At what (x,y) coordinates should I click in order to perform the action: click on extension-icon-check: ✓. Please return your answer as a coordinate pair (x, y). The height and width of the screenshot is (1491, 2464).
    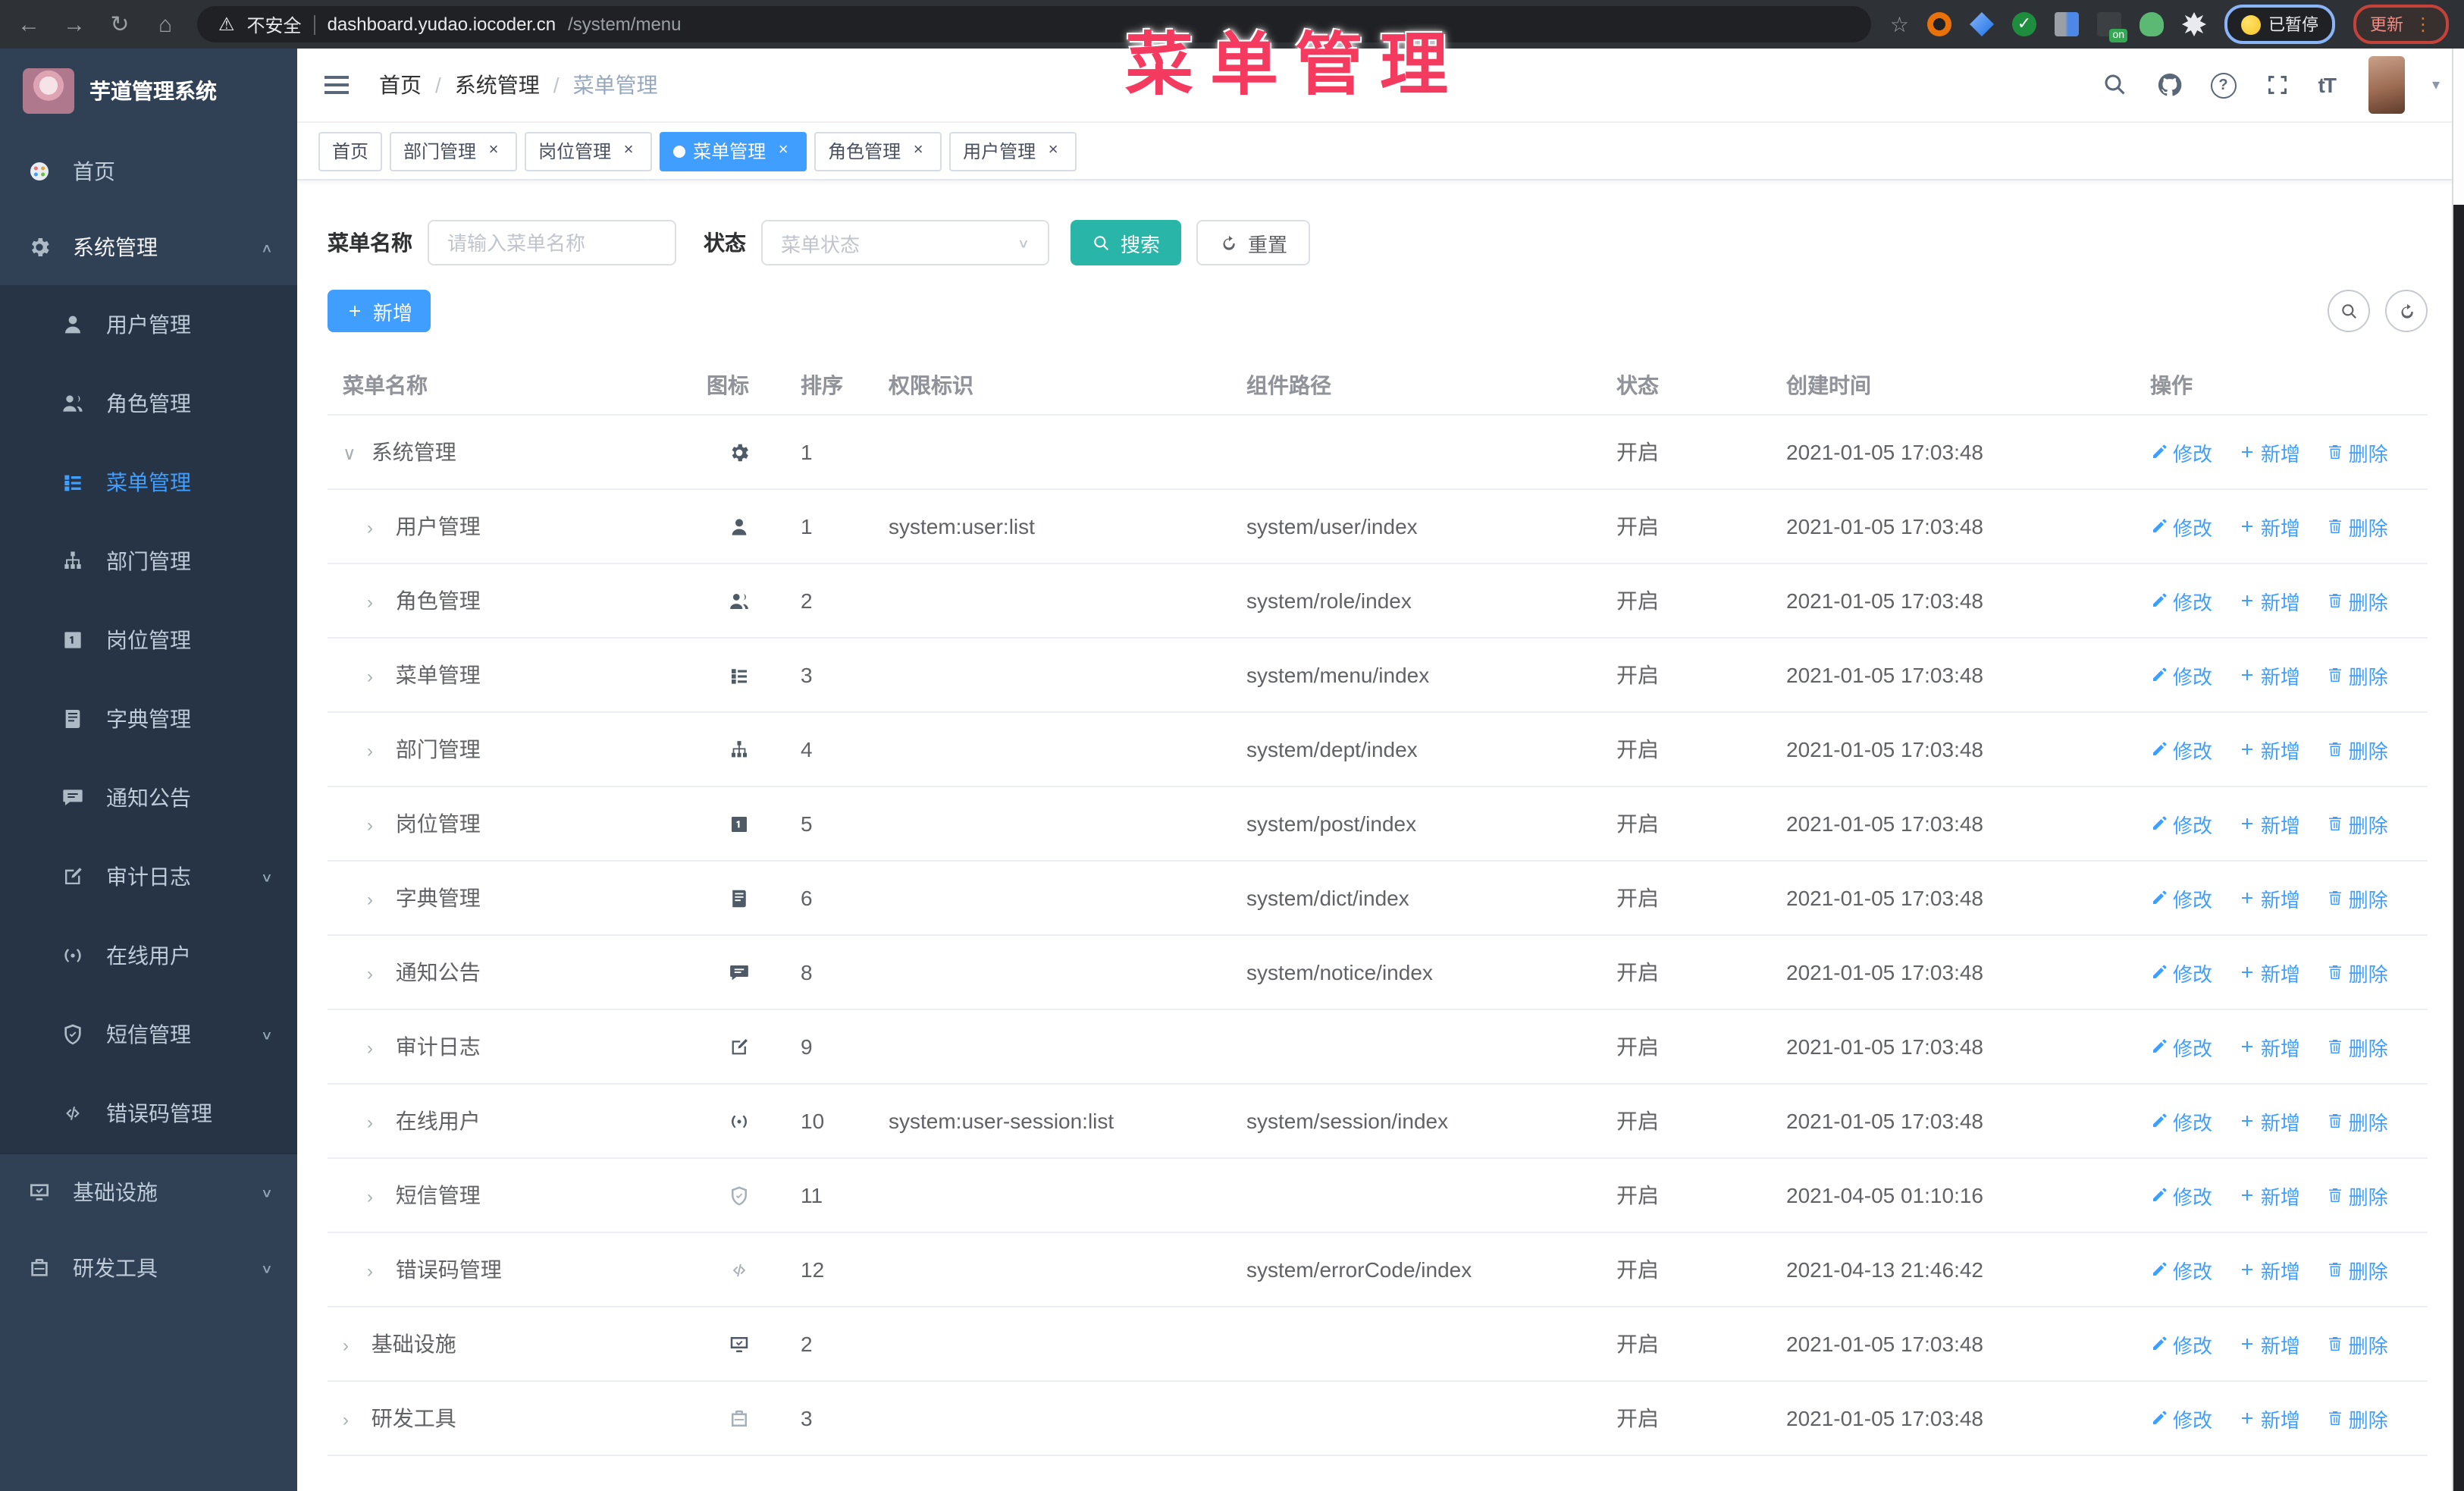
    Looking at the image, I should click on (2024, 24).